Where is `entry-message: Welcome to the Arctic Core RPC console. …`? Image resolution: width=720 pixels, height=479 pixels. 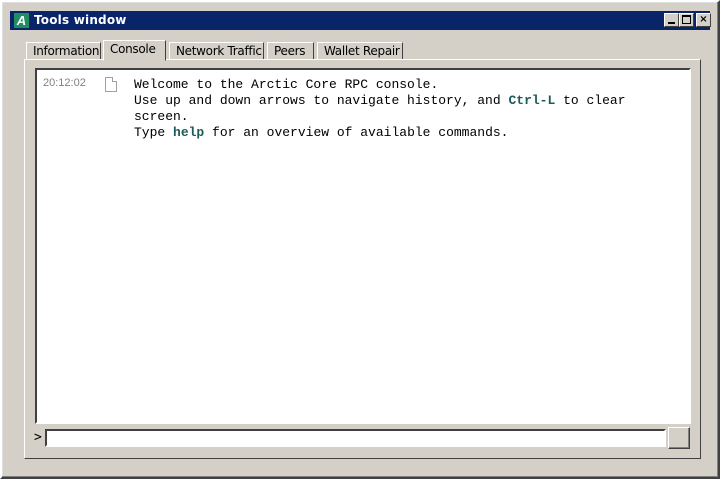 entry-message: Welcome to the Arctic Core RPC console. … is located at coordinates (404, 109).